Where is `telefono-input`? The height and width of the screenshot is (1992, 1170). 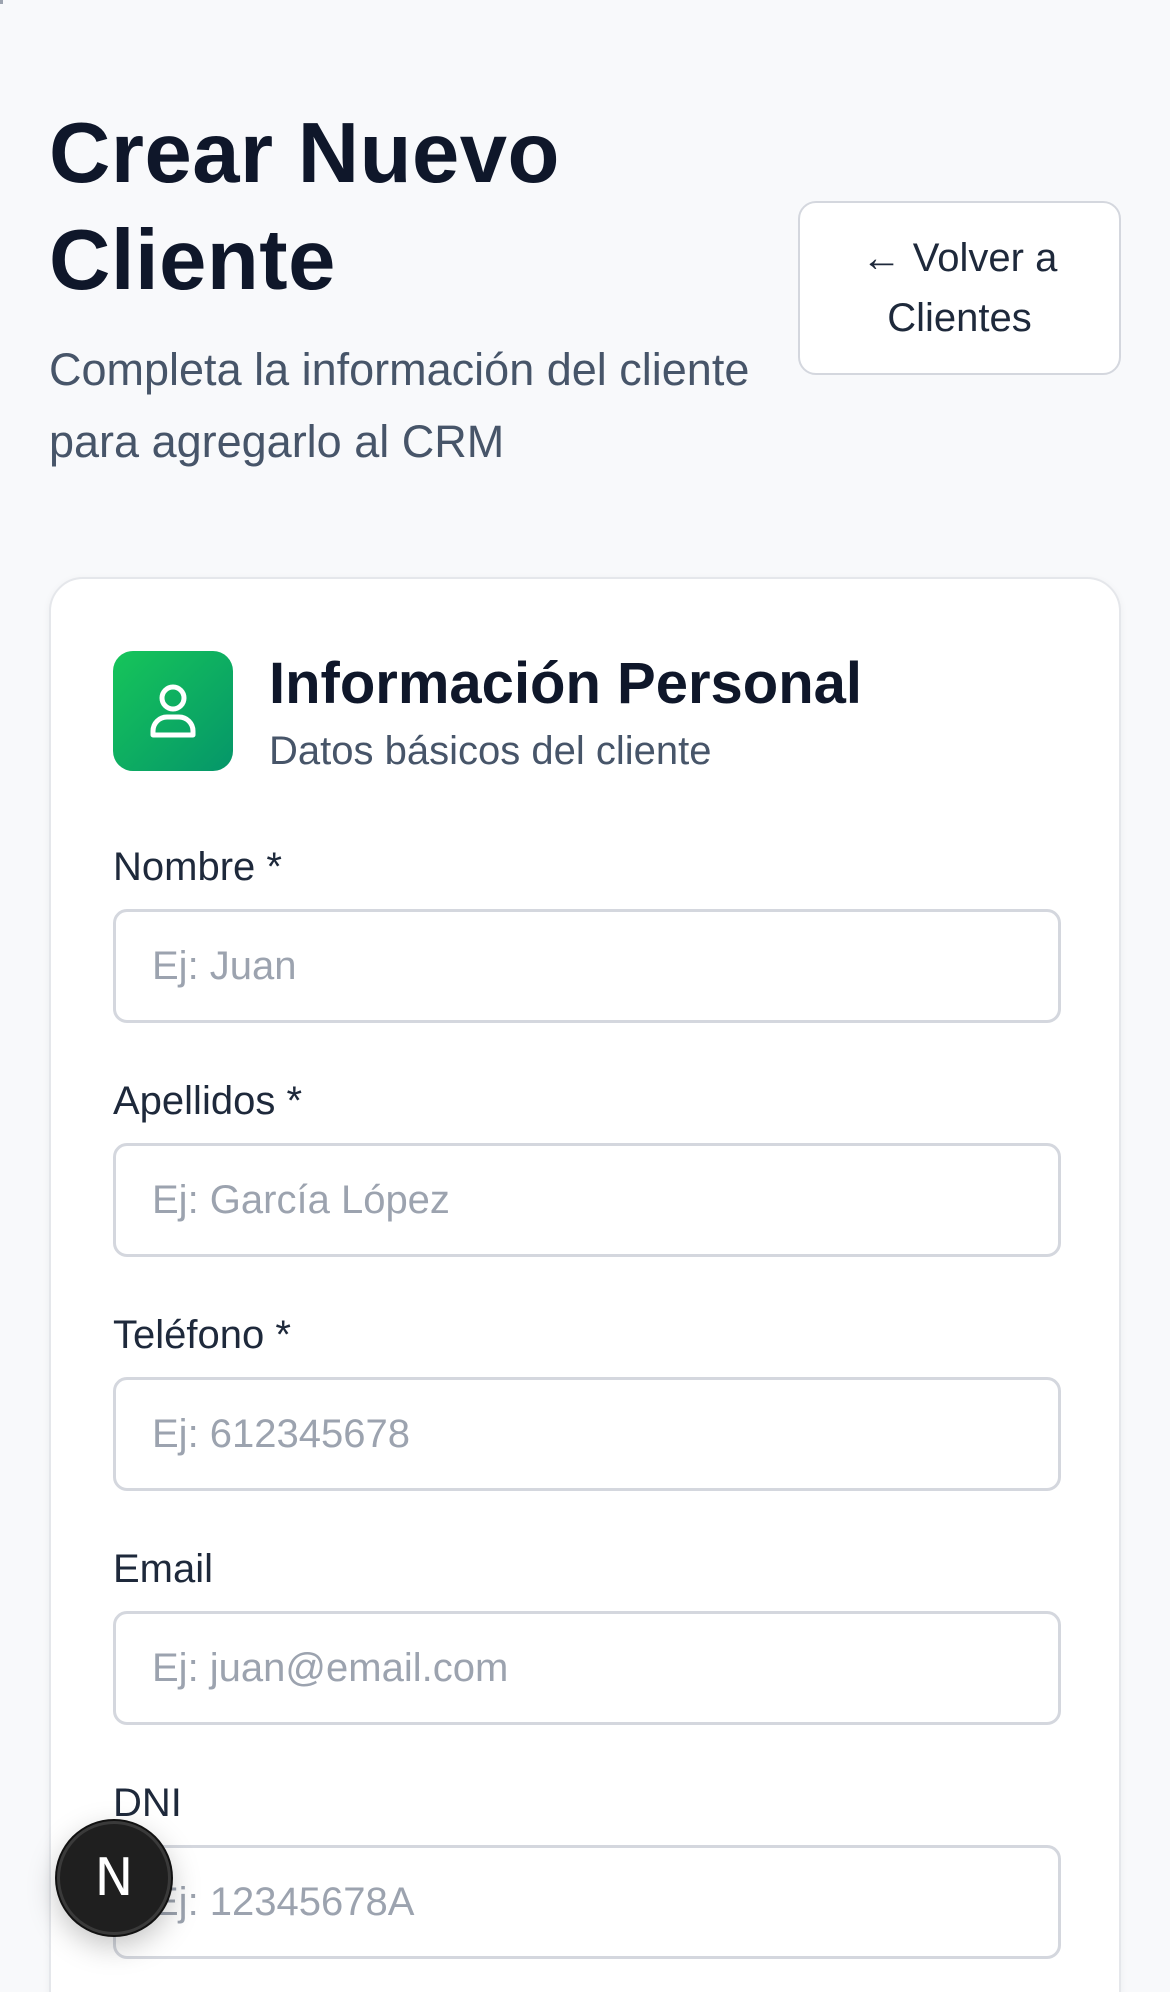
telefono-input is located at coordinates (587, 1434).